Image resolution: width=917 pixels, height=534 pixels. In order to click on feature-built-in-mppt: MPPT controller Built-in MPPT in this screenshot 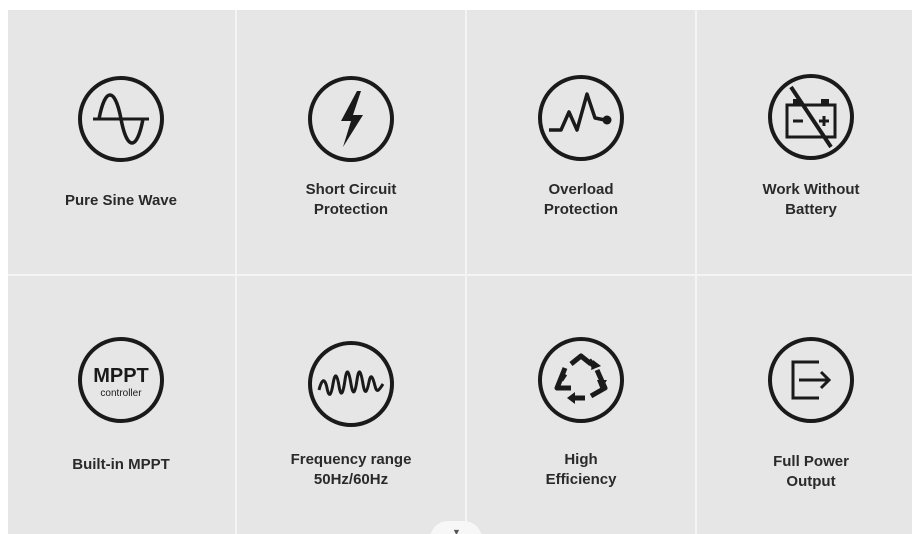, I will do `click(121, 405)`.